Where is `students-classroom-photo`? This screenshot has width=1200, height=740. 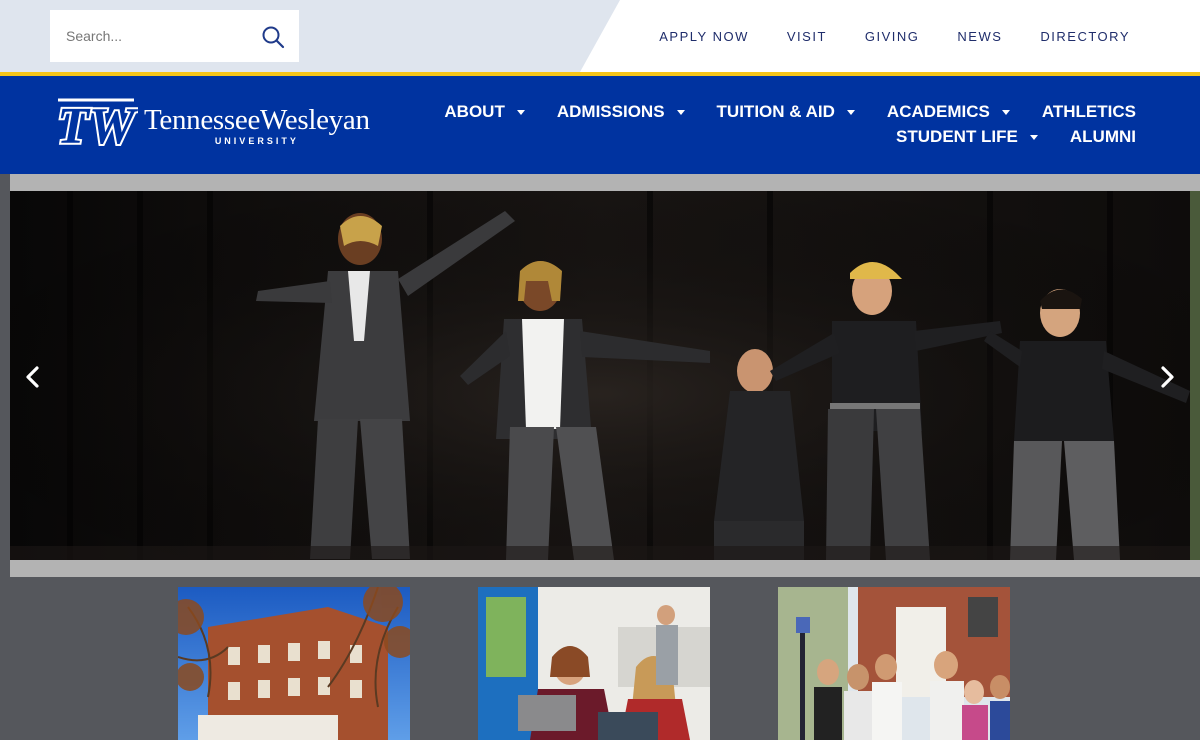 students-classroom-photo is located at coordinates (594, 663).